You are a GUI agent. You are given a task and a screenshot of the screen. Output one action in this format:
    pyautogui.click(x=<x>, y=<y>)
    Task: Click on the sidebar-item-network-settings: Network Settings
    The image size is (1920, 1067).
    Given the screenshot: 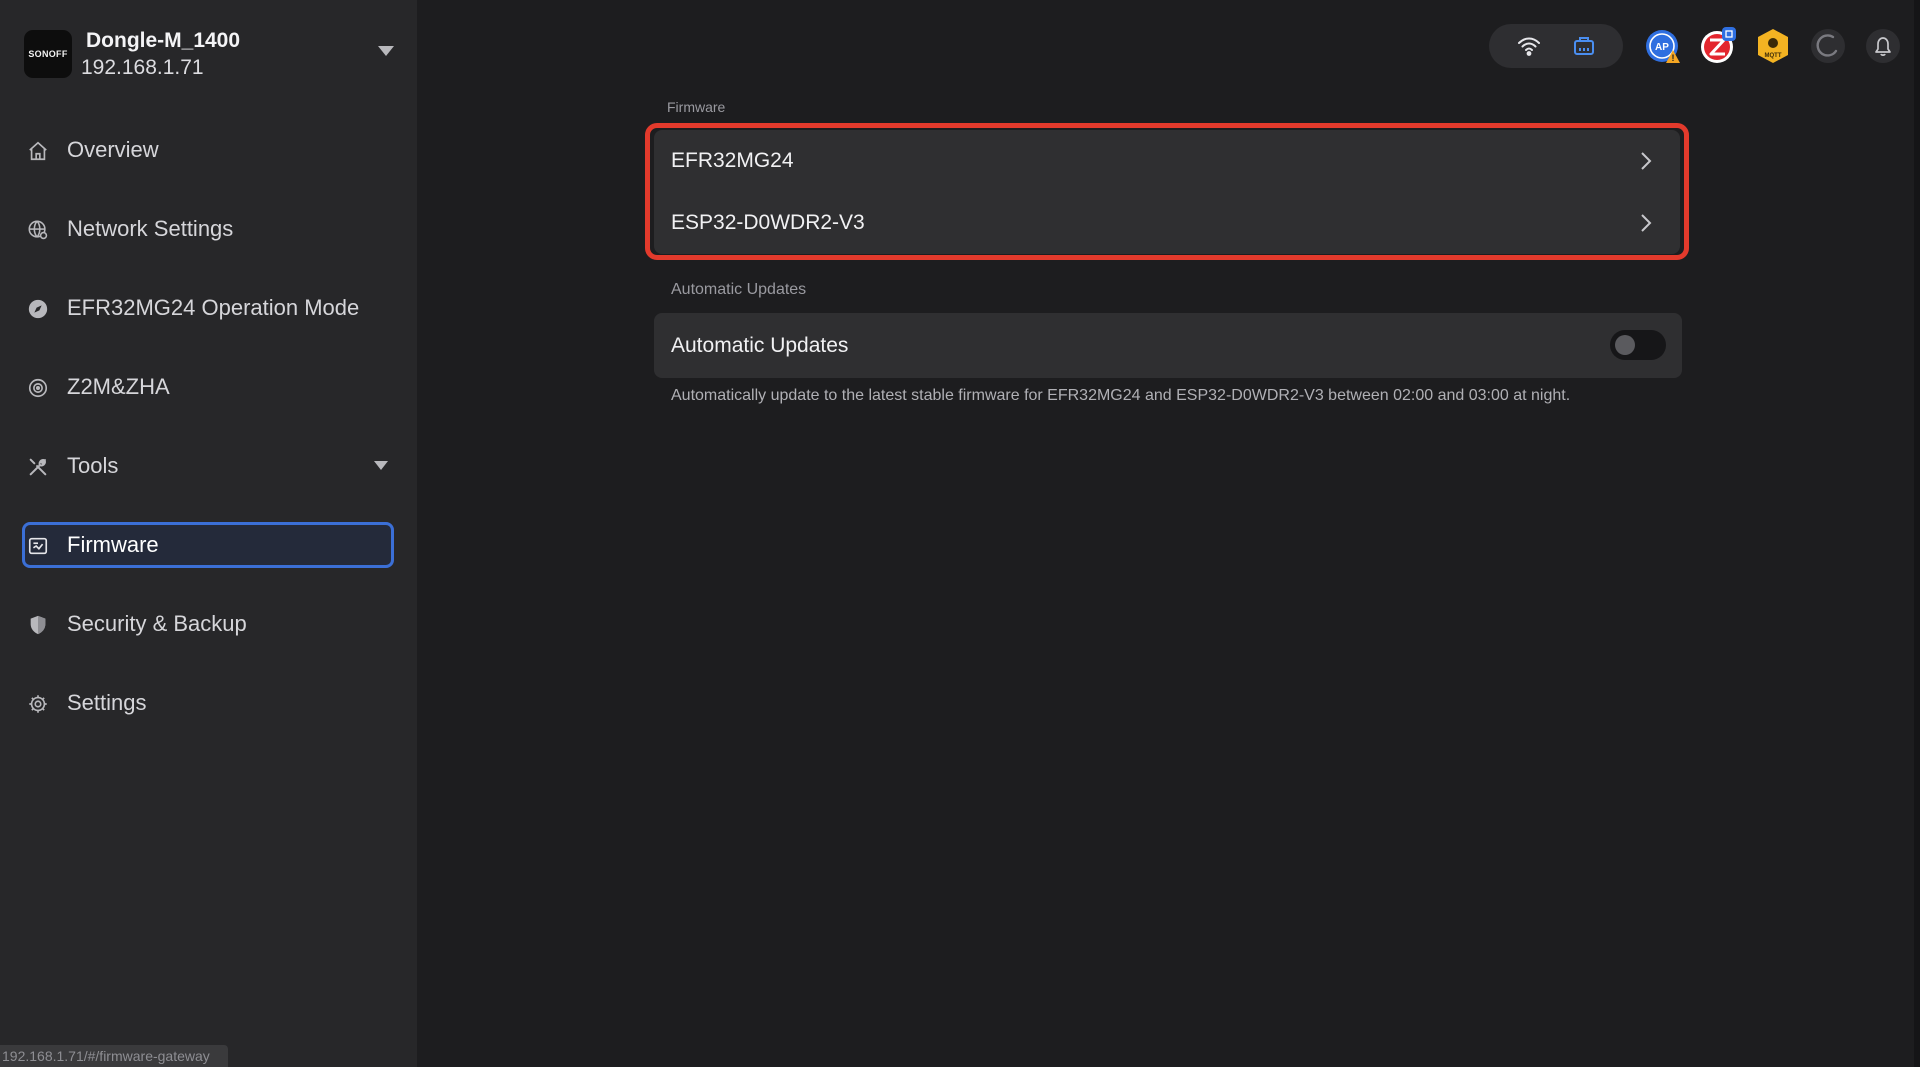 What is the action you would take?
    pyautogui.click(x=208, y=229)
    